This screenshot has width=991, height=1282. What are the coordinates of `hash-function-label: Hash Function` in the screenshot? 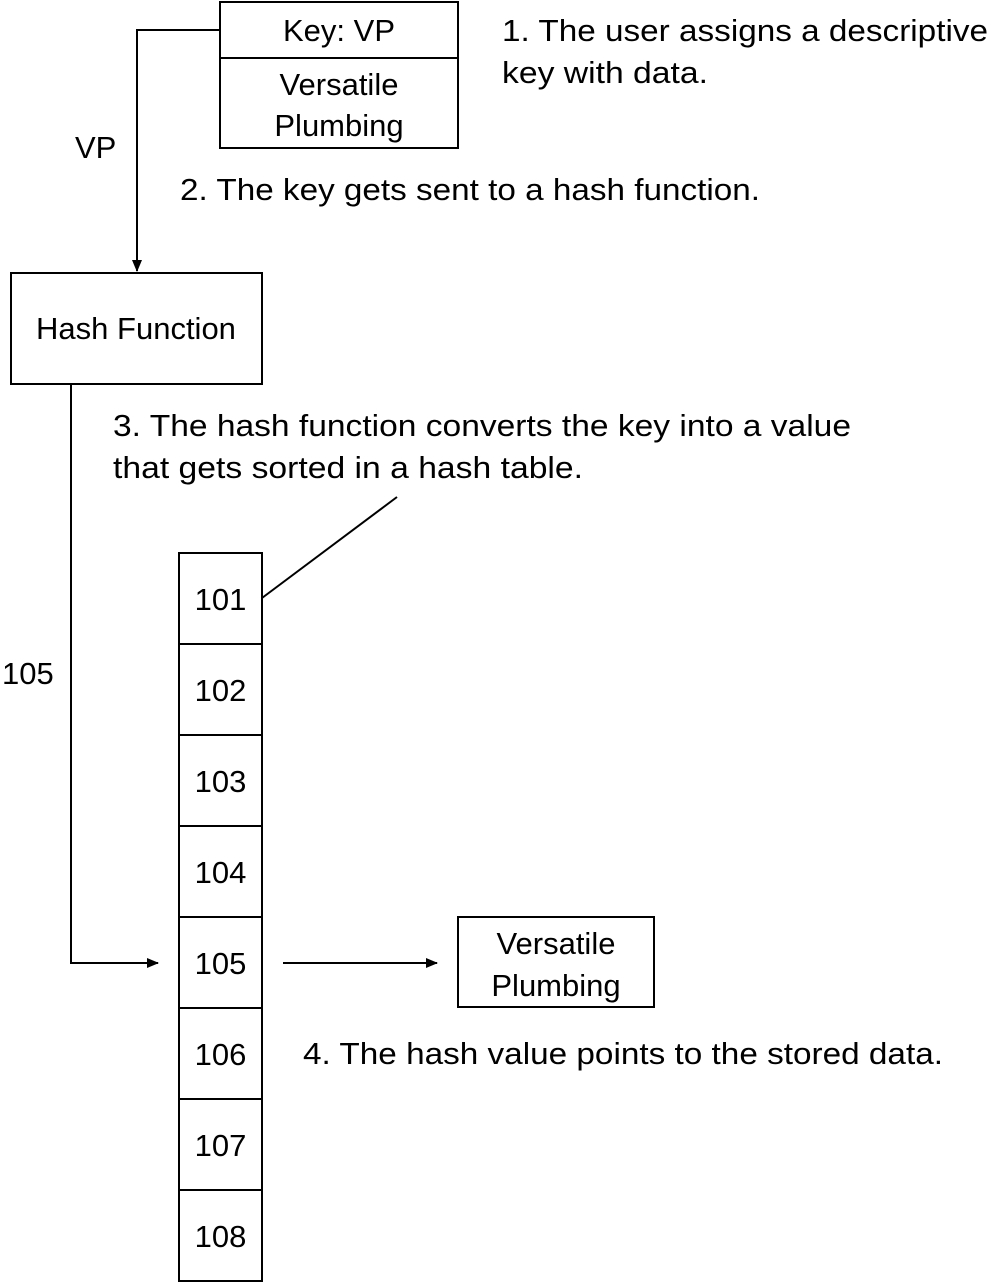 It's located at (136, 328).